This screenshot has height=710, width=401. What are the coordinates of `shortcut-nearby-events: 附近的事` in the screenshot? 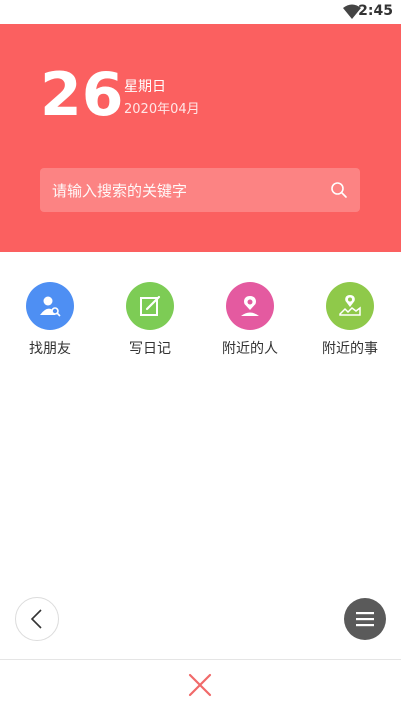 It's located at (350, 323).